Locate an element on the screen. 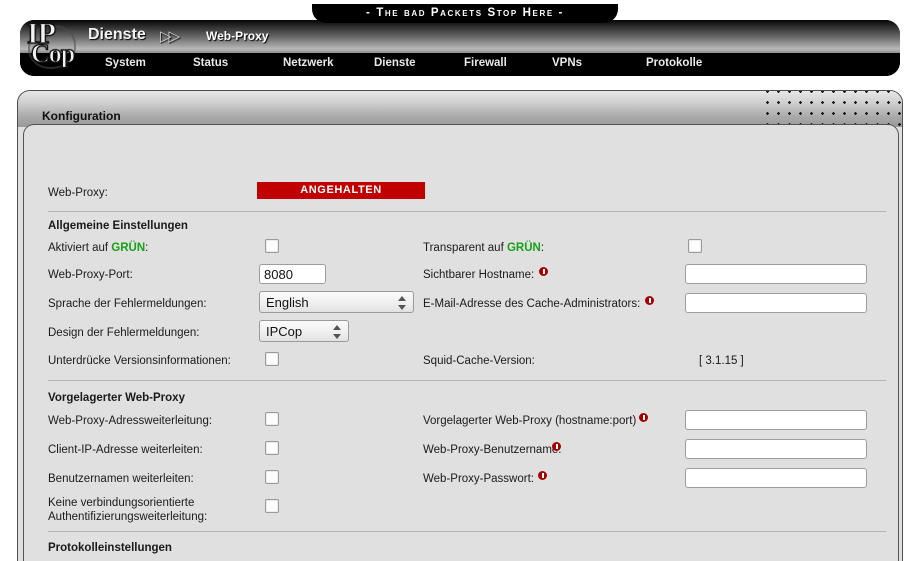 The height and width of the screenshot is (561, 920). section-title-upstream: Vorgelagerter Web-Proxy is located at coordinates (116, 398).